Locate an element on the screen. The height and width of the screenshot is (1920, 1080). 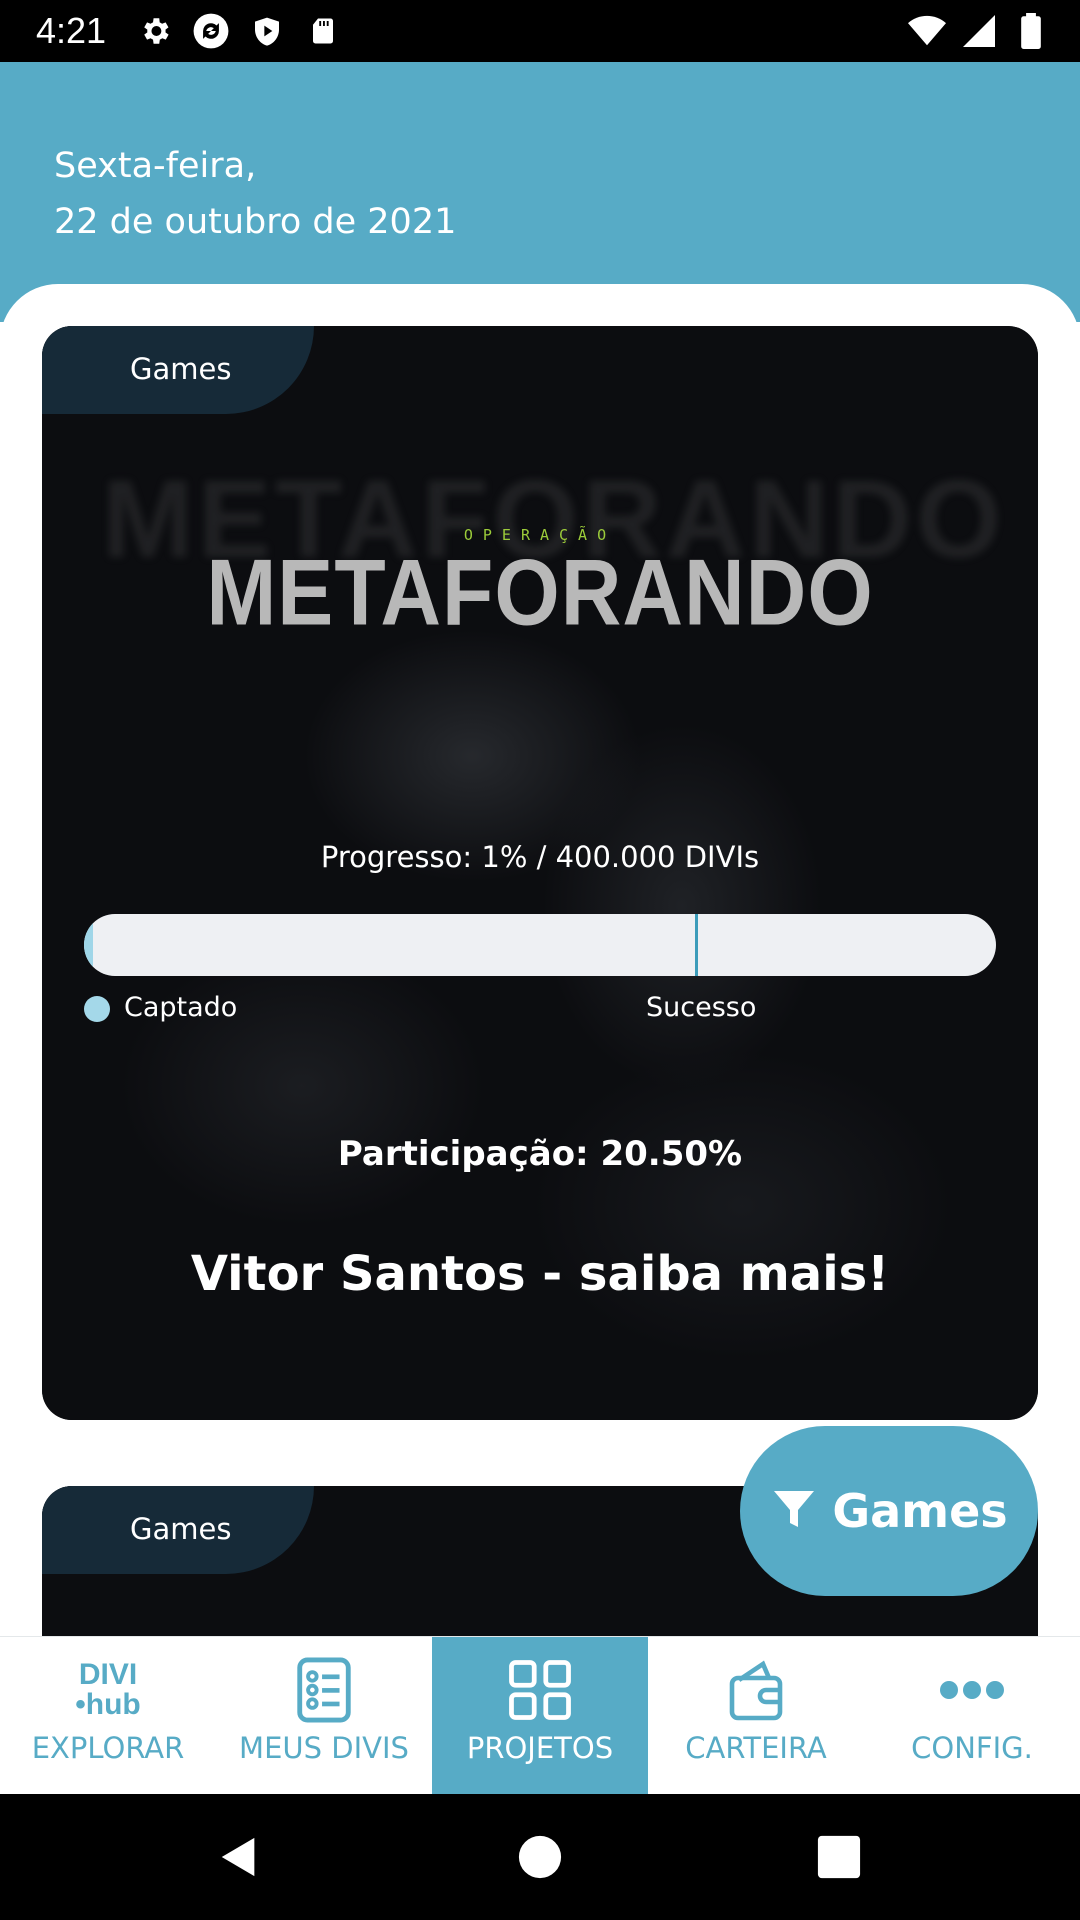
nav-label: CONFIG. is located at coordinates (972, 1748).